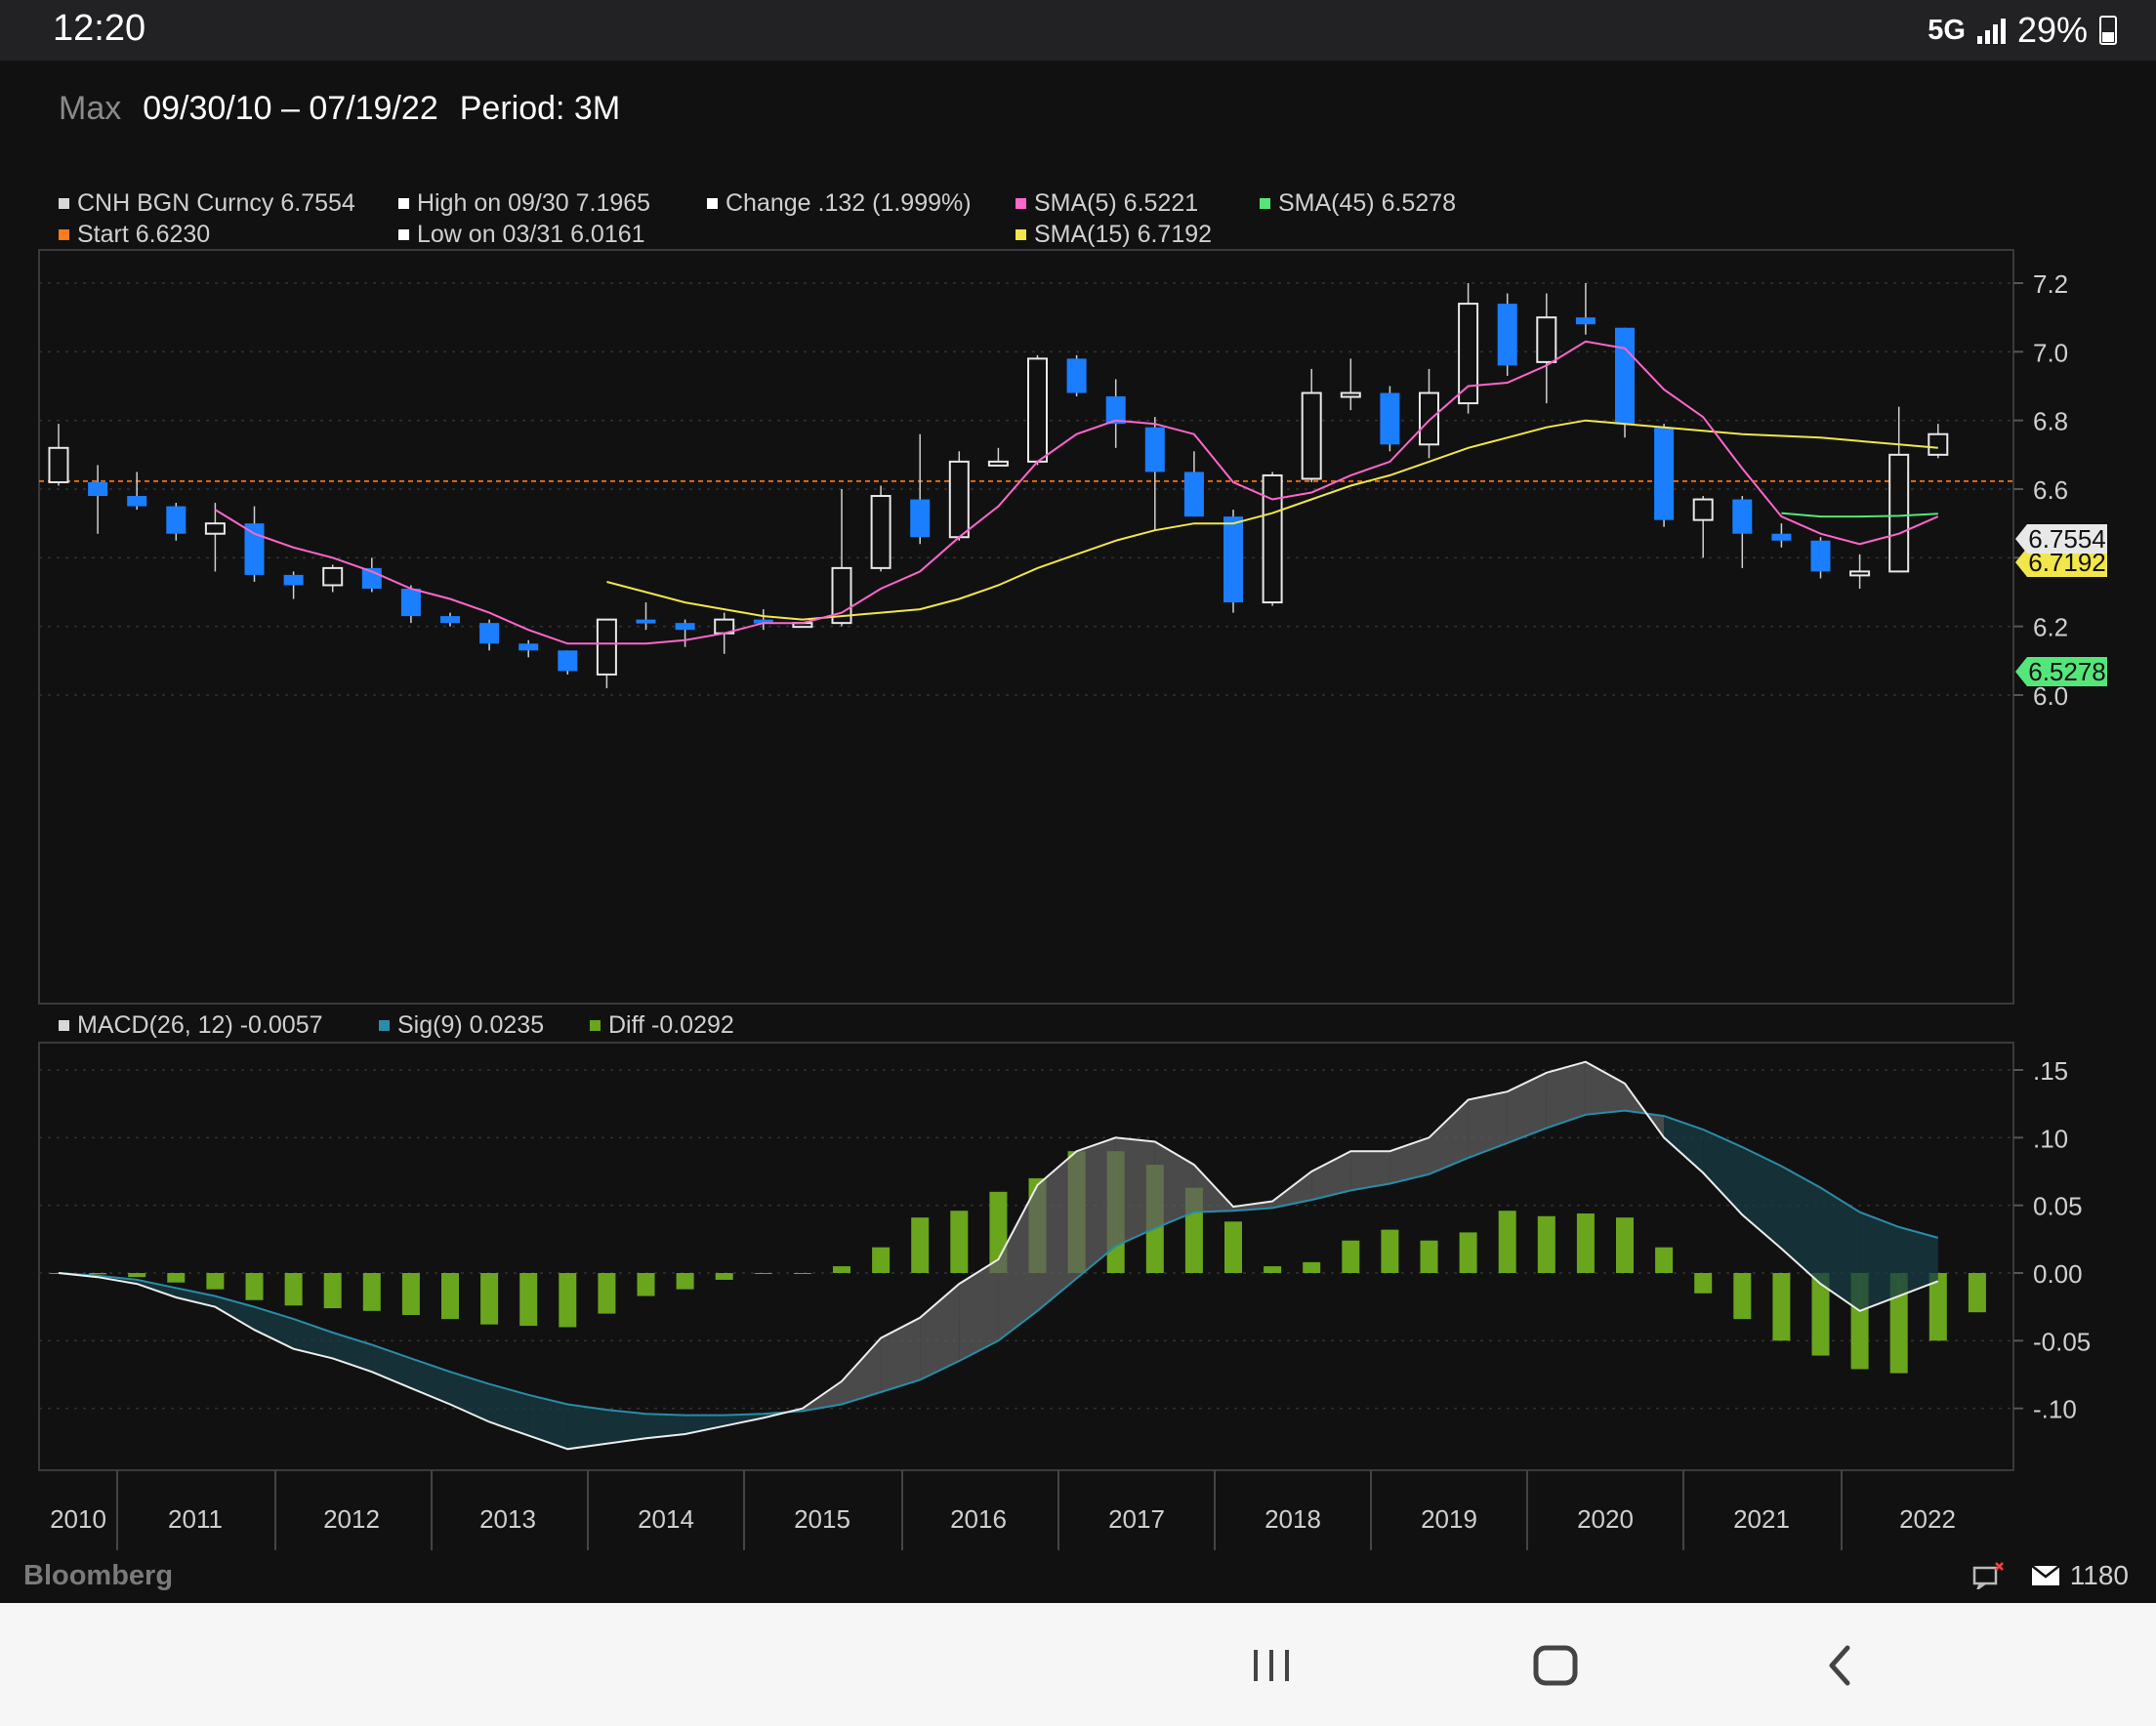 Image resolution: width=2156 pixels, height=1726 pixels. I want to click on year-label: 2020, so click(1605, 1519).